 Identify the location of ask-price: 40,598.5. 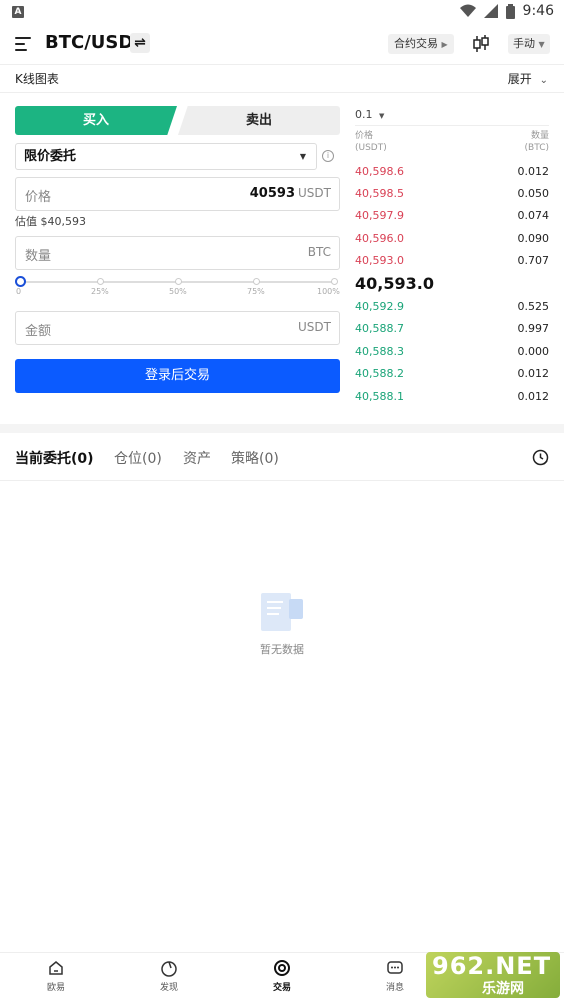
(379, 193).